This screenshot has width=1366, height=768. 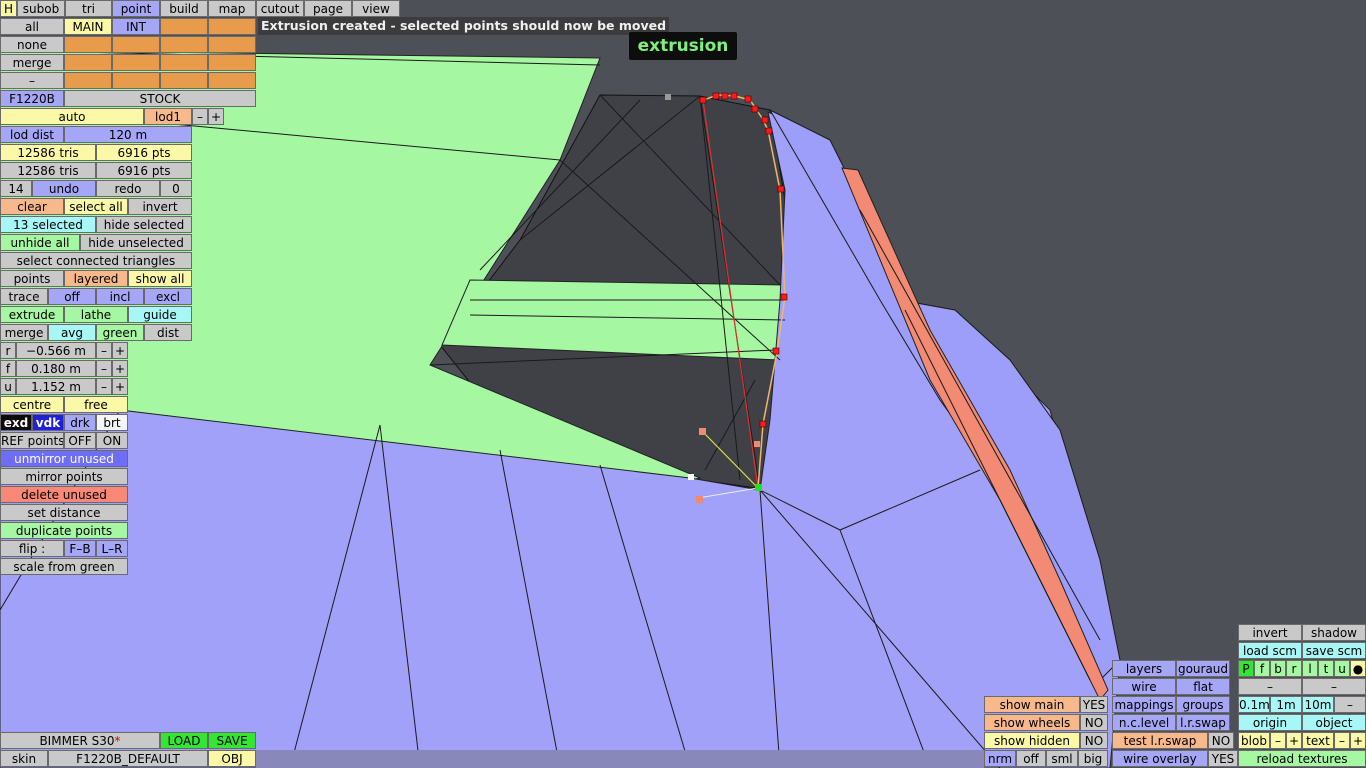 What do you see at coordinates (1160, 740) in the screenshot?
I see `test-lr-swap-button: test l.r.swap` at bounding box center [1160, 740].